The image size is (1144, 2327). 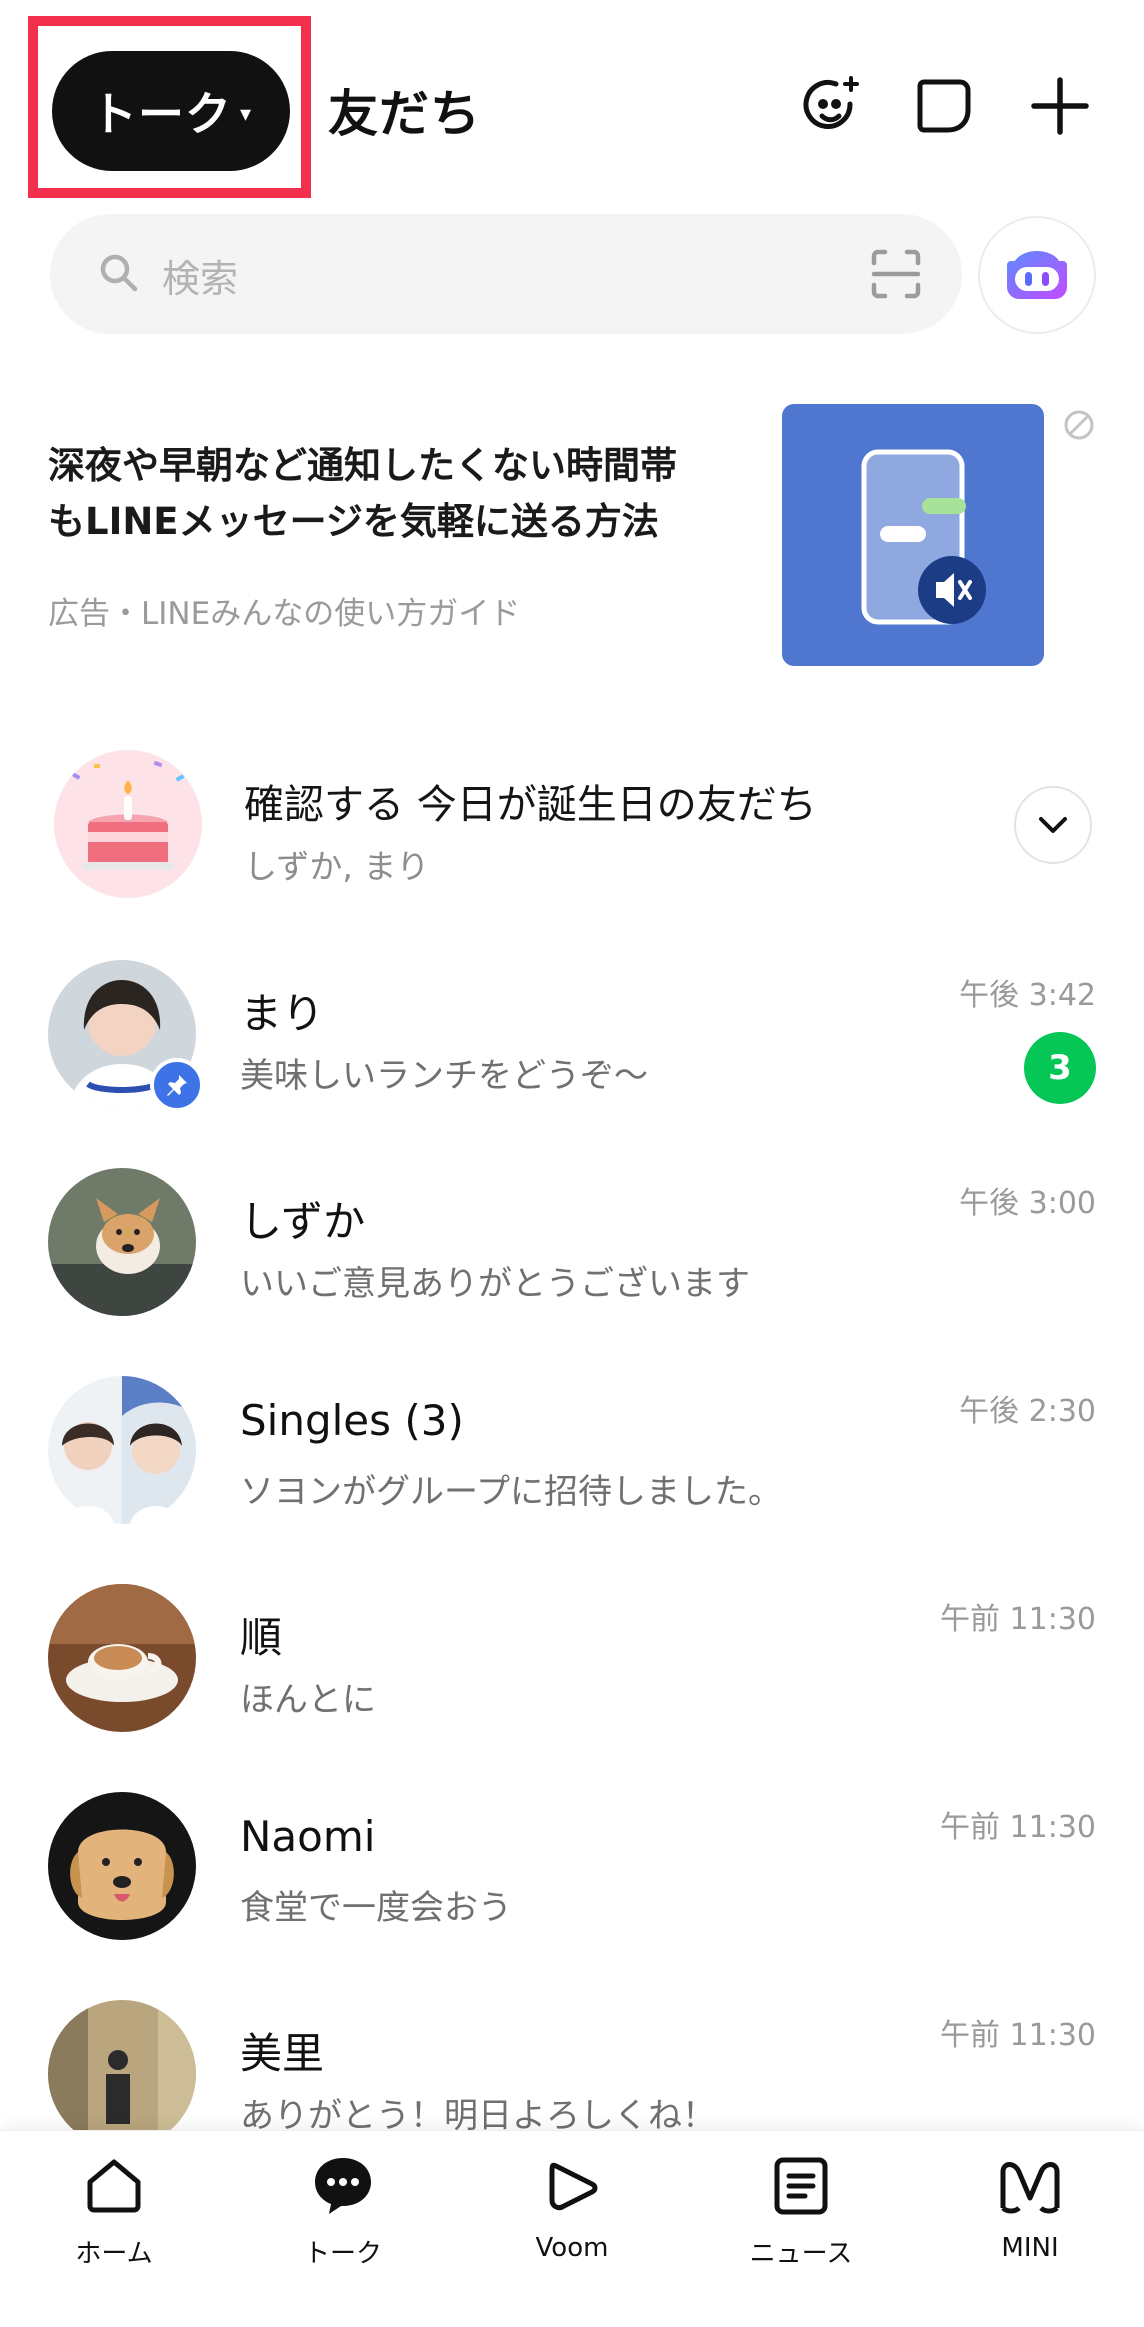 What do you see at coordinates (1079, 427) in the screenshot?
I see `hide-ad-icon` at bounding box center [1079, 427].